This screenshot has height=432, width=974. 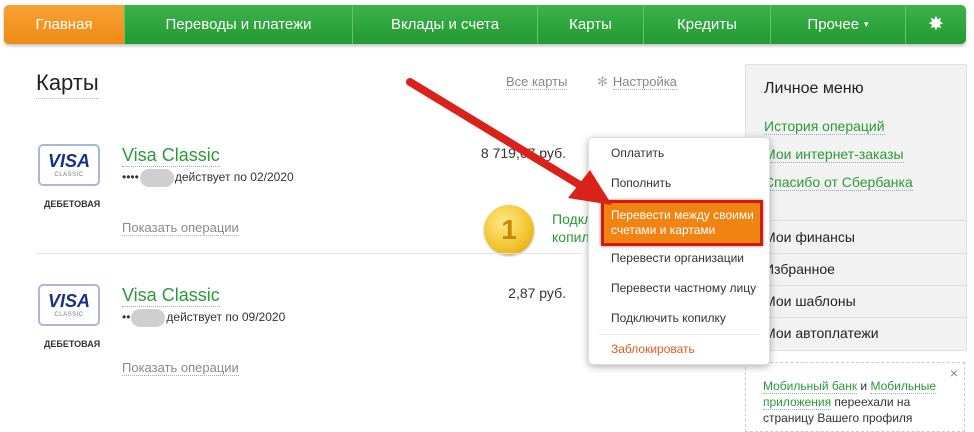 I want to click on autopayments-item: Мои автоплатежи, so click(x=821, y=333).